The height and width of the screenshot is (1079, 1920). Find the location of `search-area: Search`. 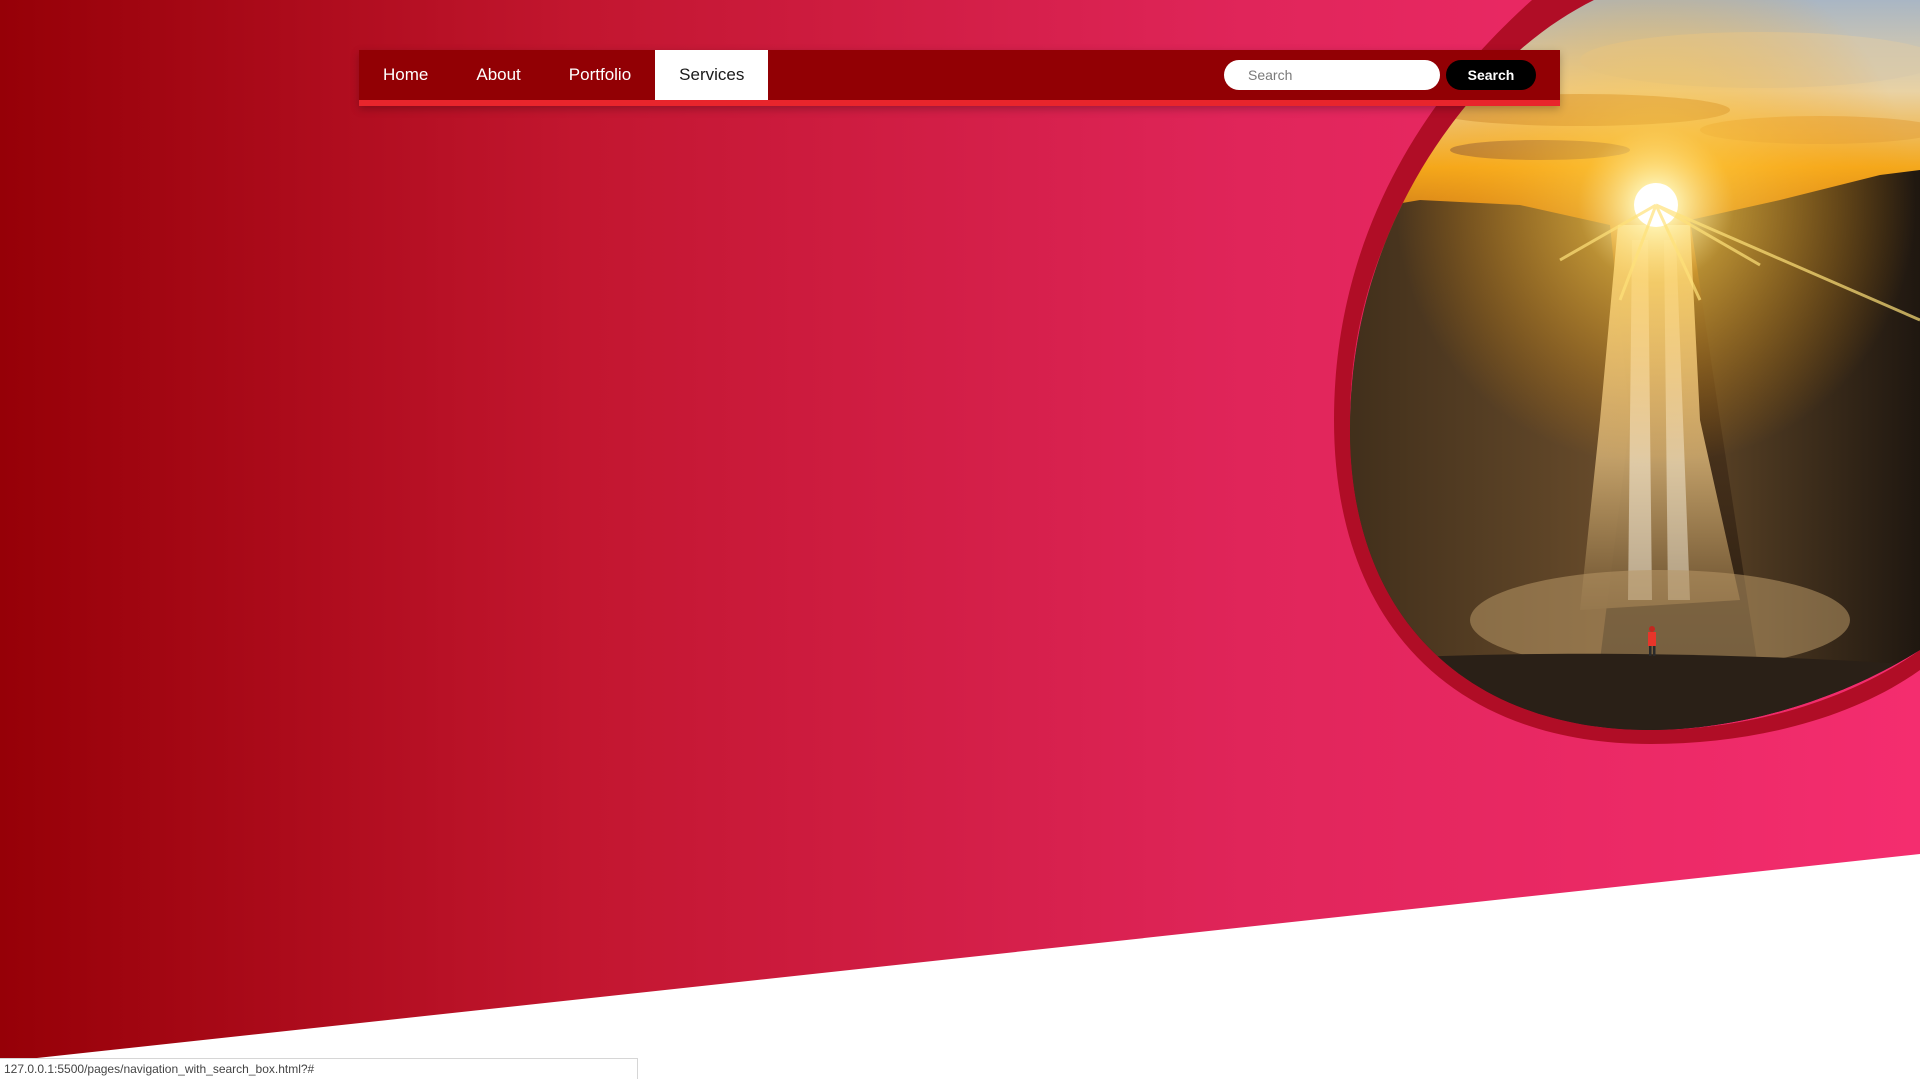

search-area: Search is located at coordinates (1392, 75).